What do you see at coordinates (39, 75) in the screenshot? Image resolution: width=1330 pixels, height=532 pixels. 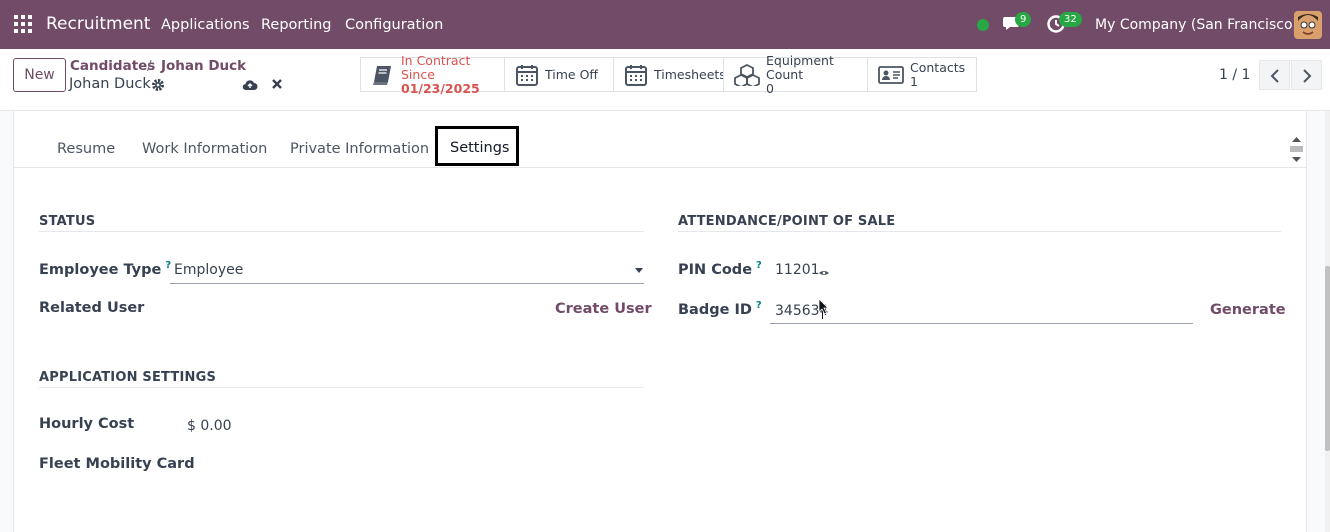 I see `new-button: New` at bounding box center [39, 75].